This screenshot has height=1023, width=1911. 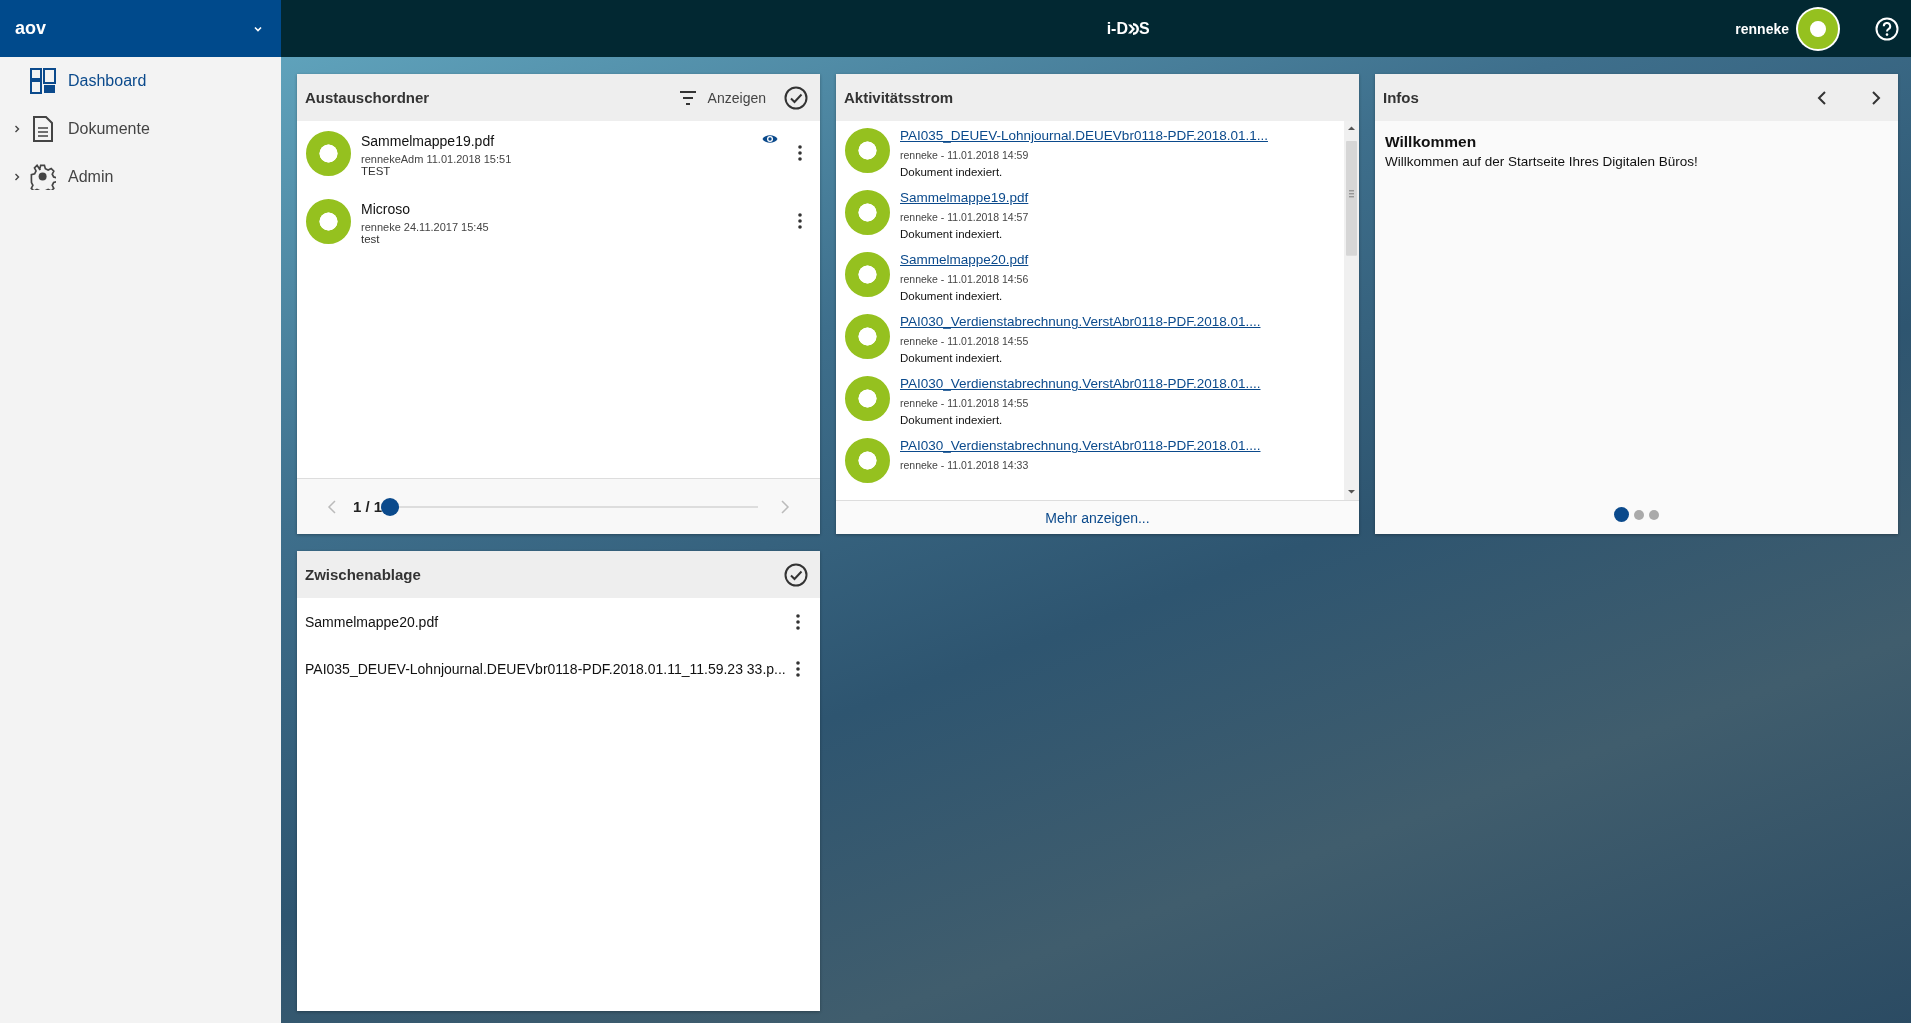 I want to click on document-link: Sammelmappe19.pdf, so click(x=964, y=197).